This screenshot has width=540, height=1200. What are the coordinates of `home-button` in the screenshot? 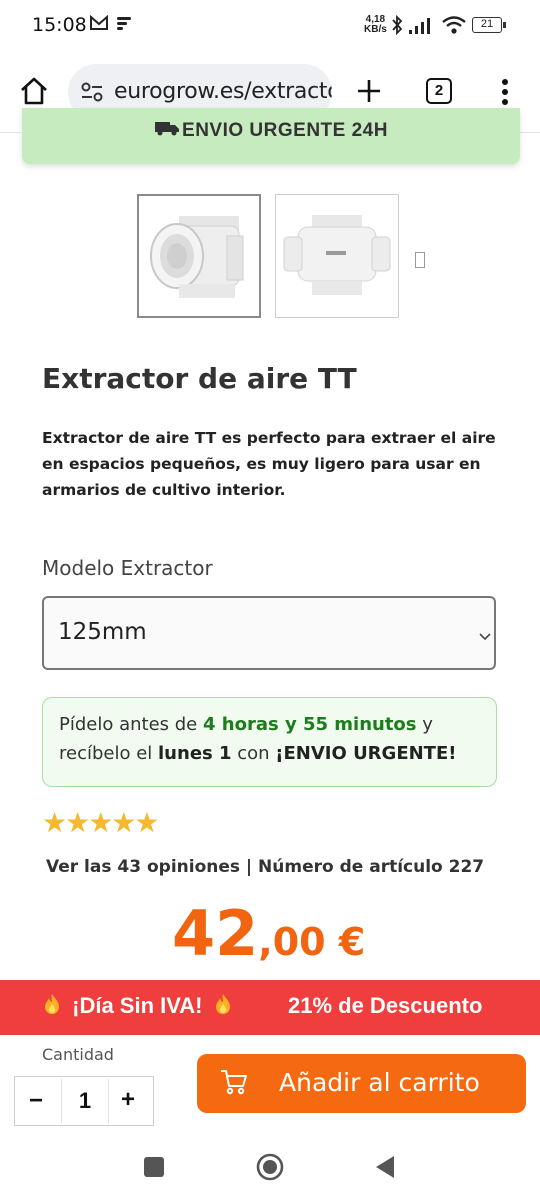 It's located at (270, 1169).